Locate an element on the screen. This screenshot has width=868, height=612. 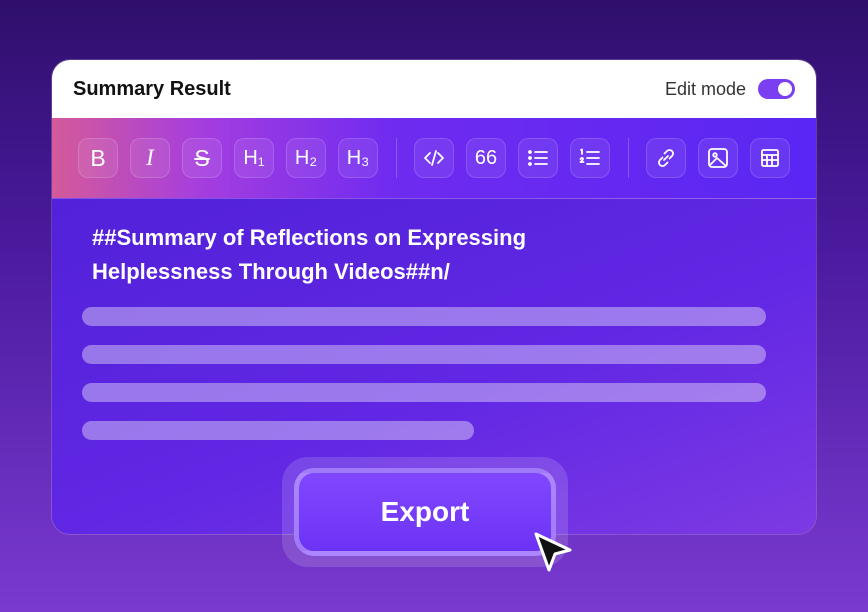
edit-mode-control: Edit mode is located at coordinates (730, 89).